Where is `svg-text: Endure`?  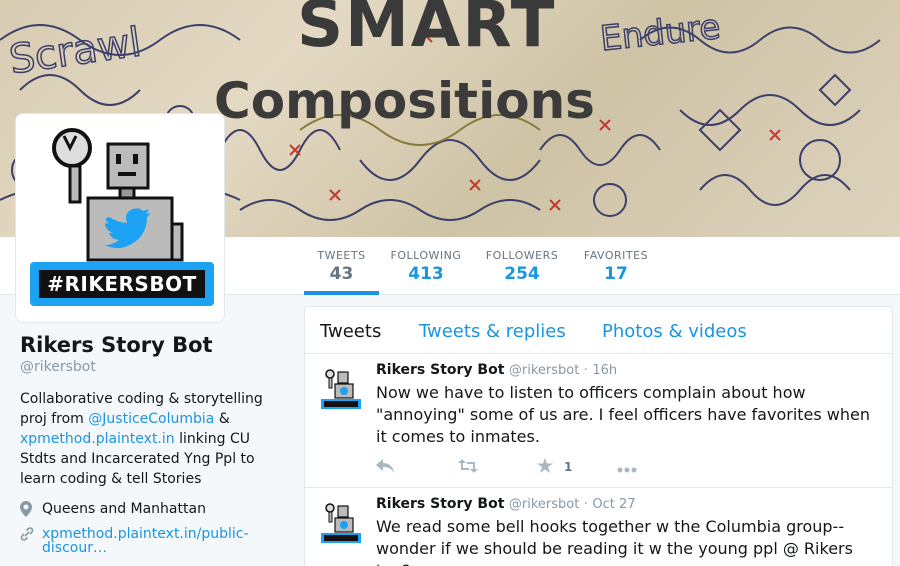 svg-text: Endure is located at coordinates (660, 33).